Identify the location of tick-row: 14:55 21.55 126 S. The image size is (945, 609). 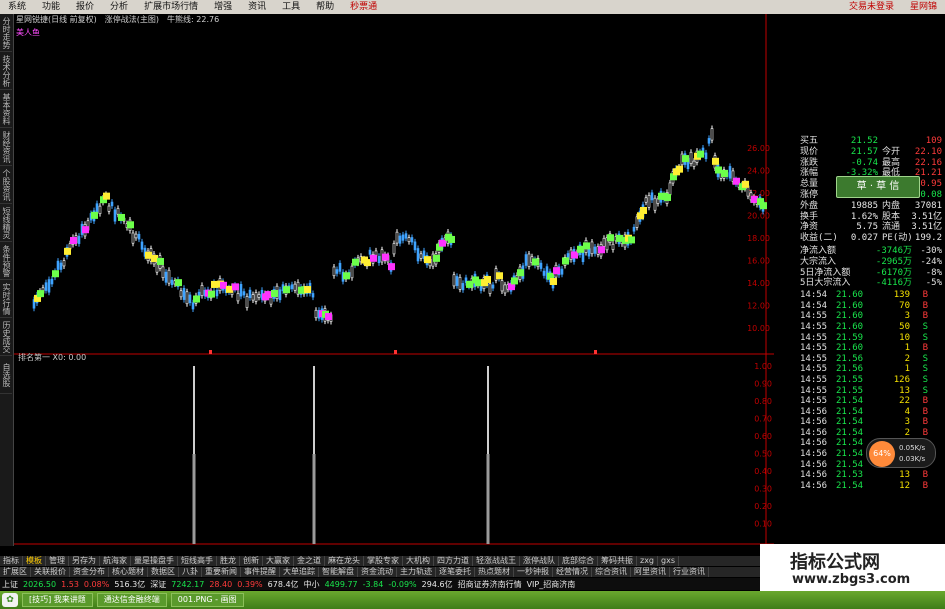
(872, 380).